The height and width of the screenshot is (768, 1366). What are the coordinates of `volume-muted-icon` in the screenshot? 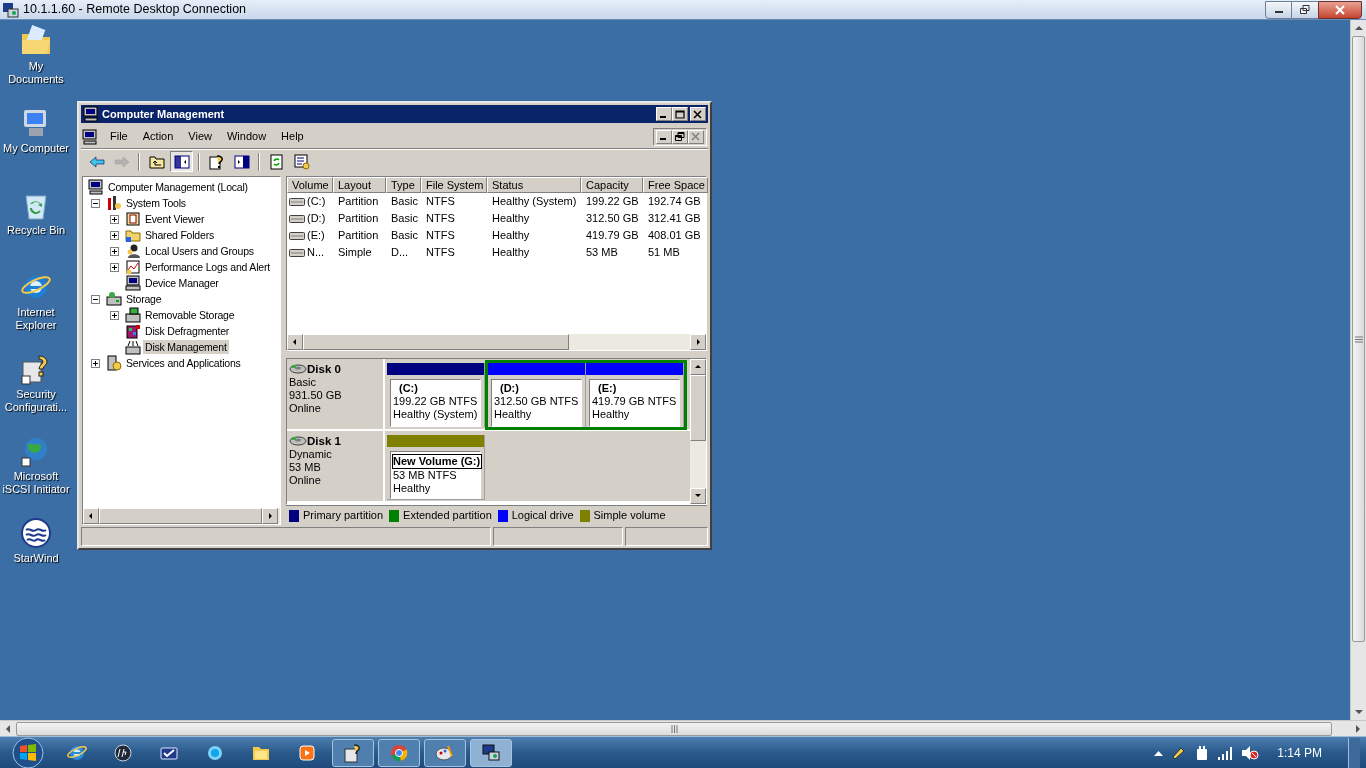 It's located at (1250, 752).